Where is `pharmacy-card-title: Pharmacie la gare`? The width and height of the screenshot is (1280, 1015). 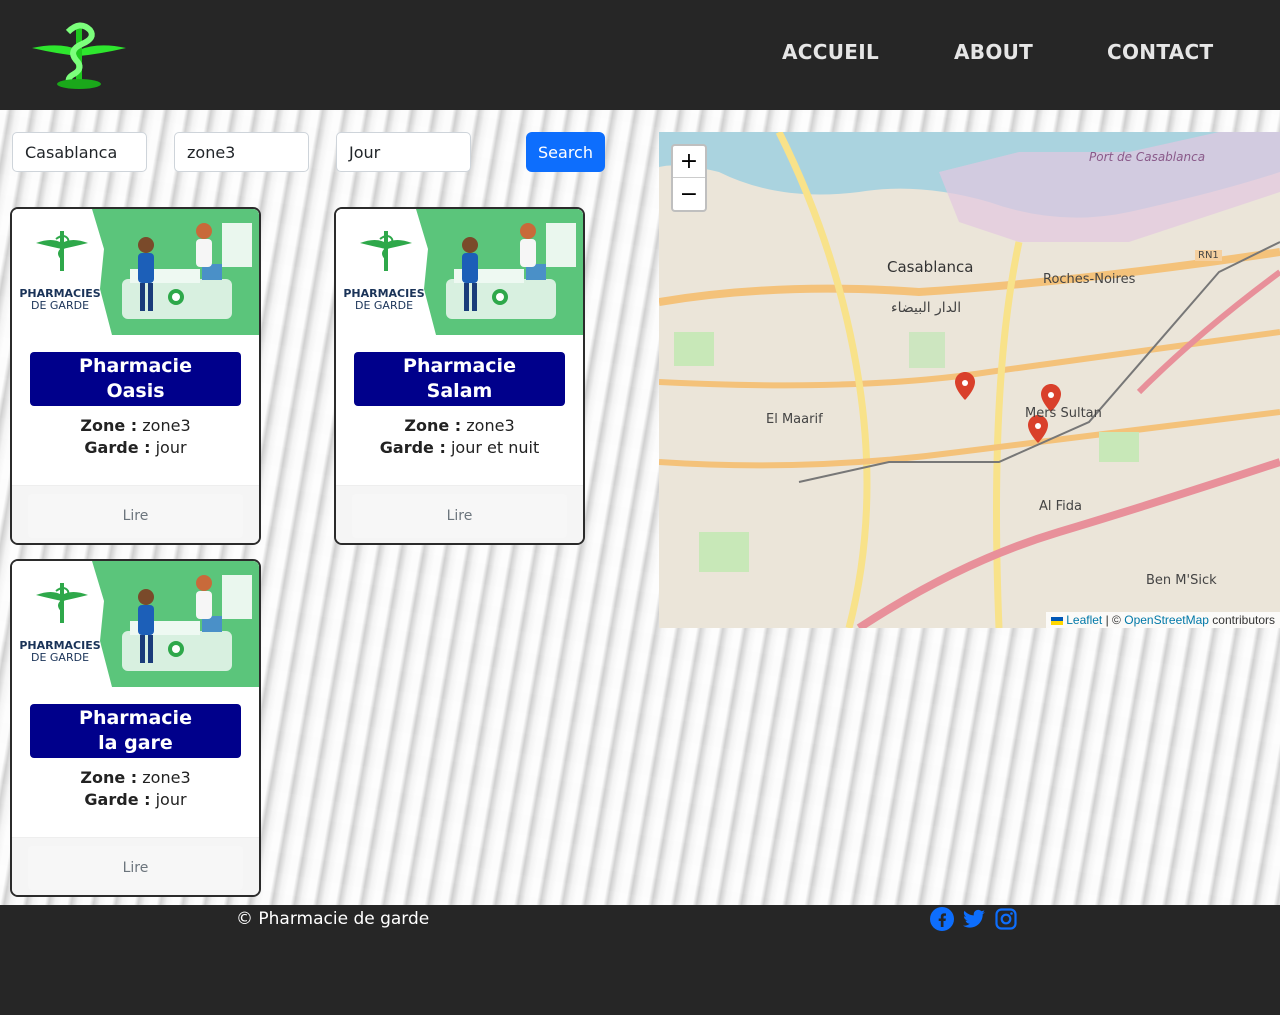 pharmacy-card-title: Pharmacie la gare is located at coordinates (135, 731).